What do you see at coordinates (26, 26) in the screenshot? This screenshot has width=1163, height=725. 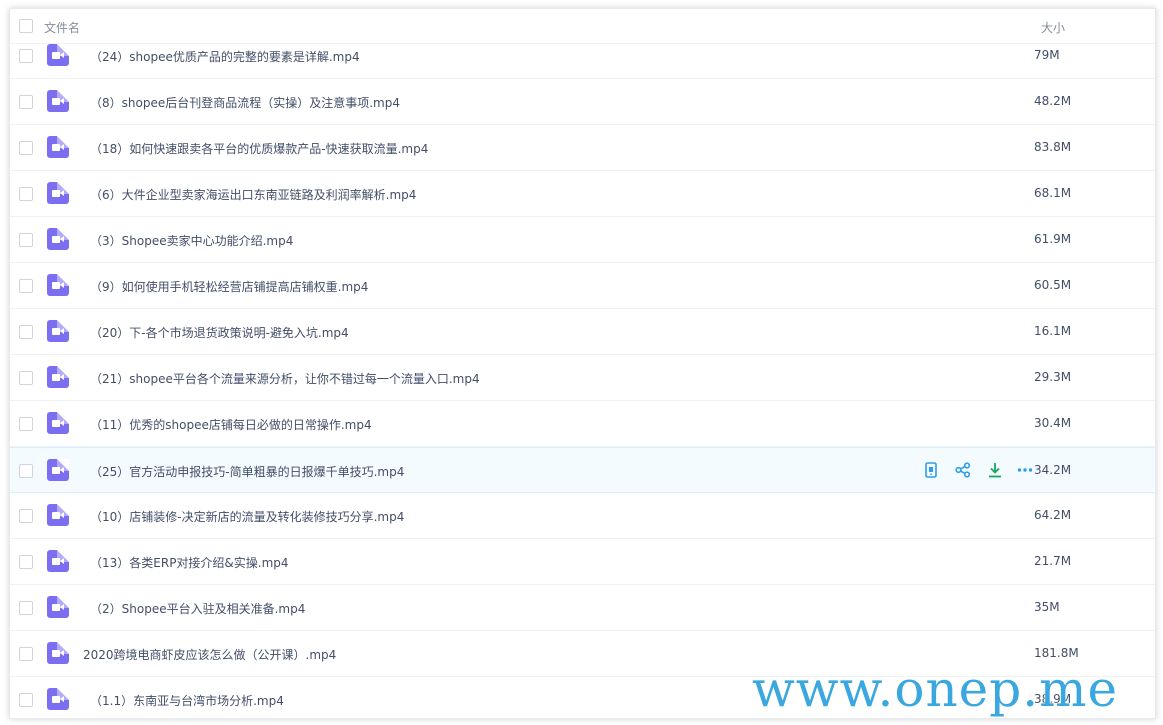 I see `select-all-checkbox` at bounding box center [26, 26].